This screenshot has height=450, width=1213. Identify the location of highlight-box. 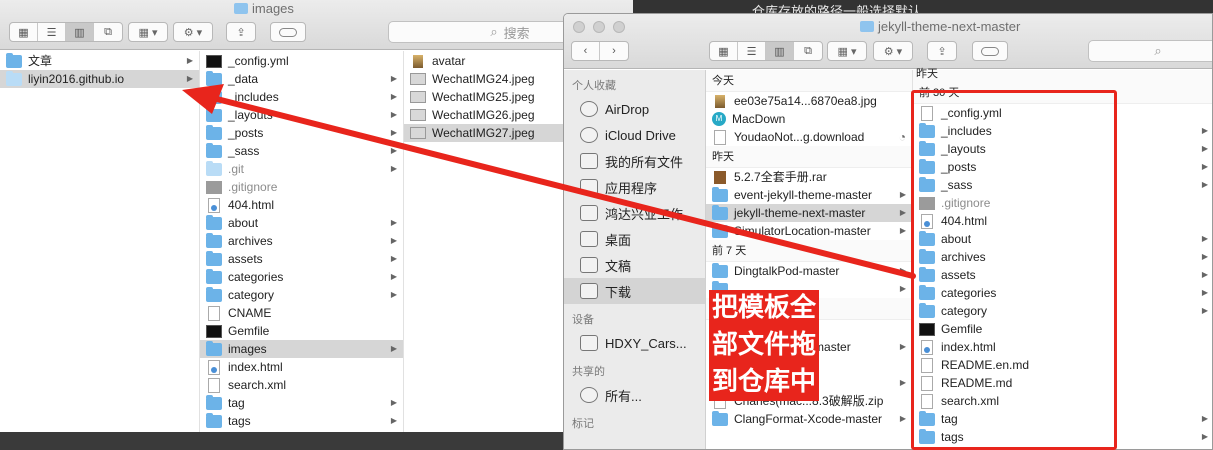
(1014, 270).